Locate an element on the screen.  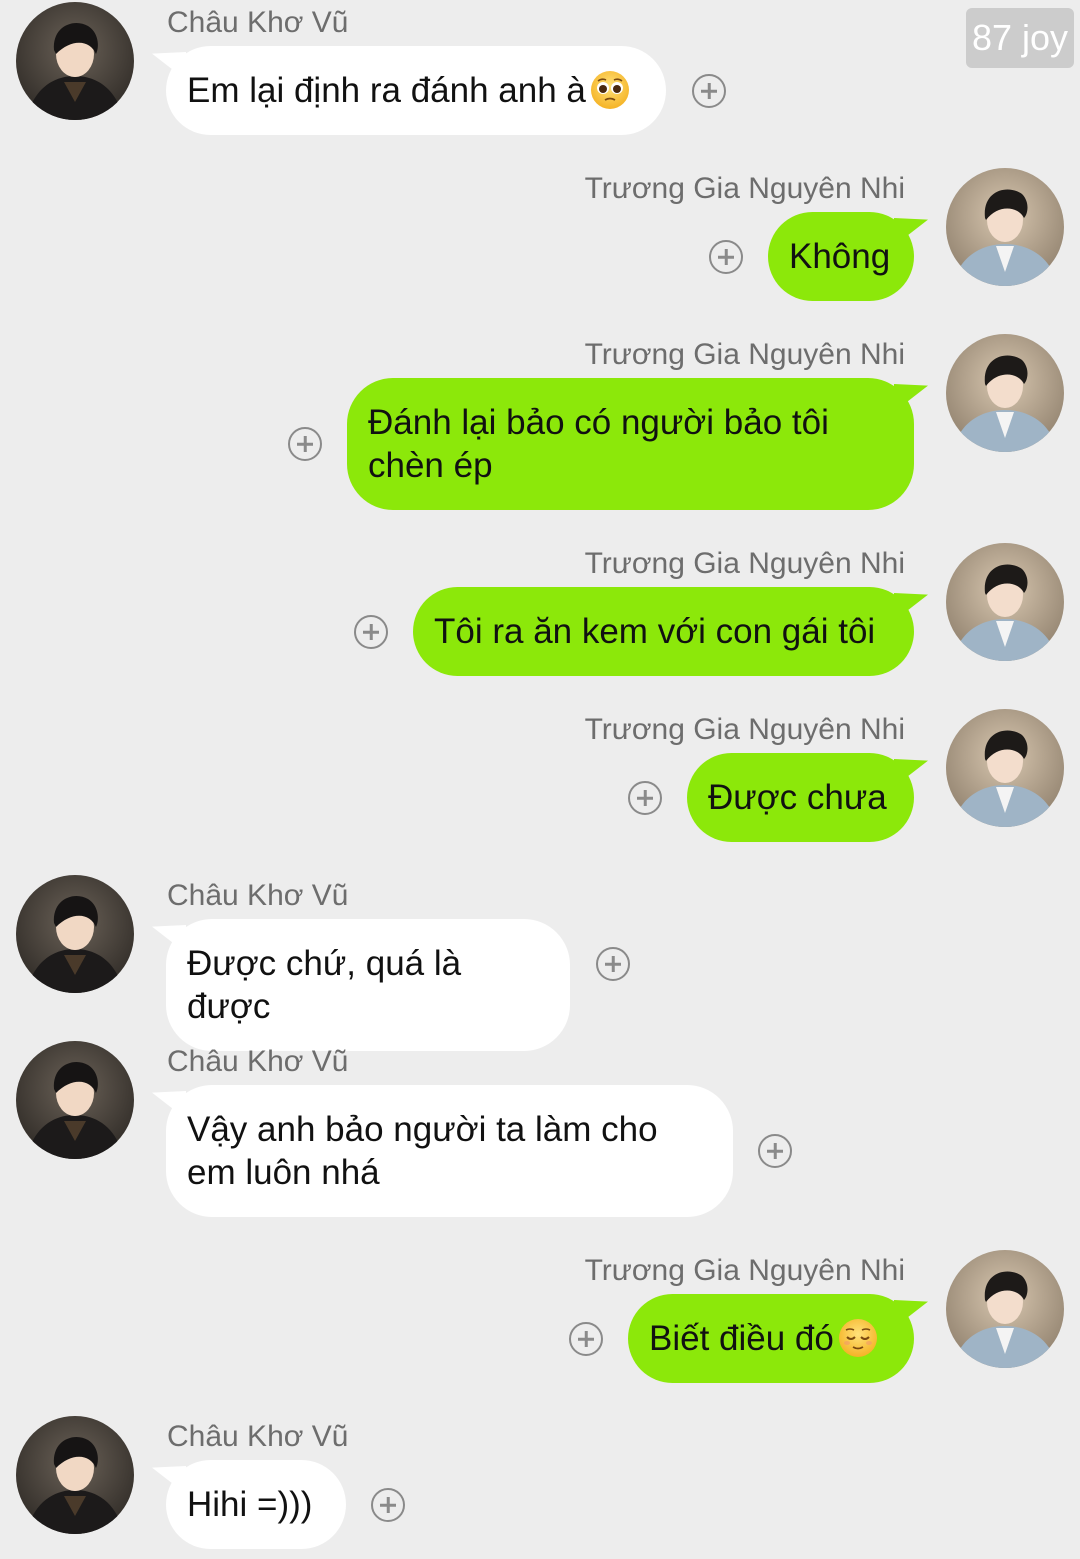
message-bubble: Đánh lại bảo có người bảo tôi chèn ép is located at coordinates (630, 444).